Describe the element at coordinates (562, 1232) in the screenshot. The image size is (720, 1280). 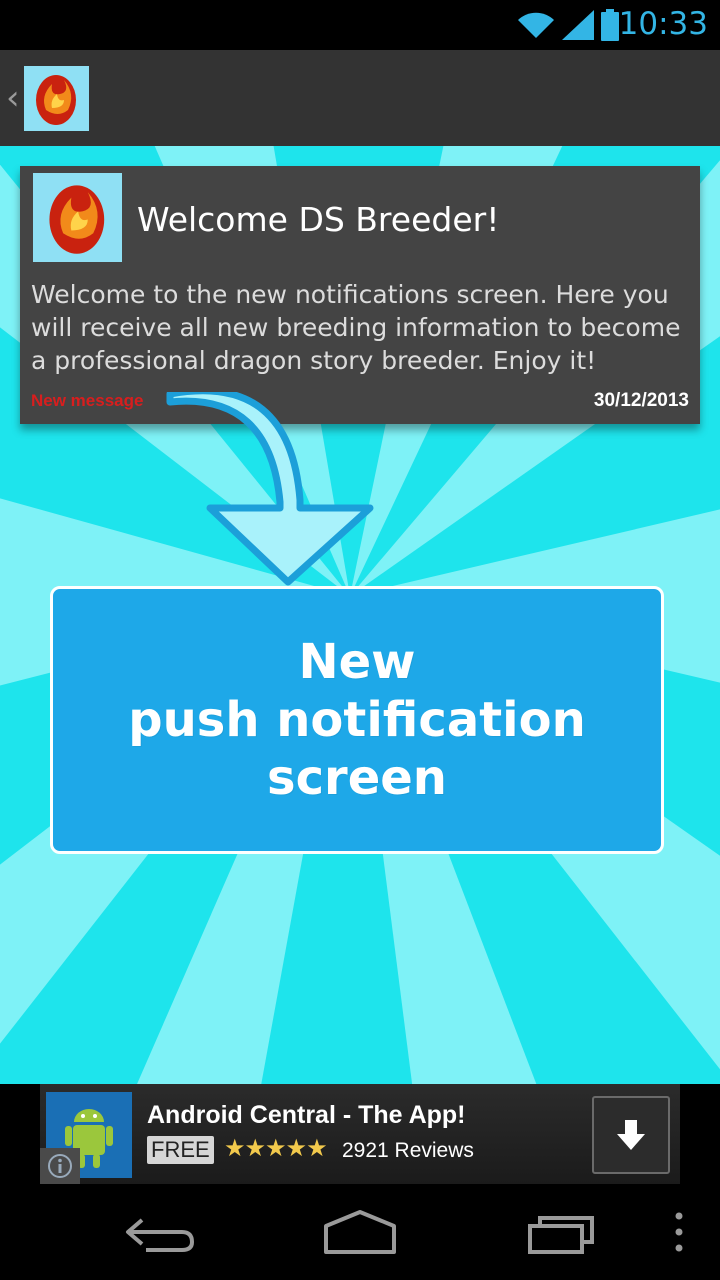
I see `recent-apps-icon` at that location.